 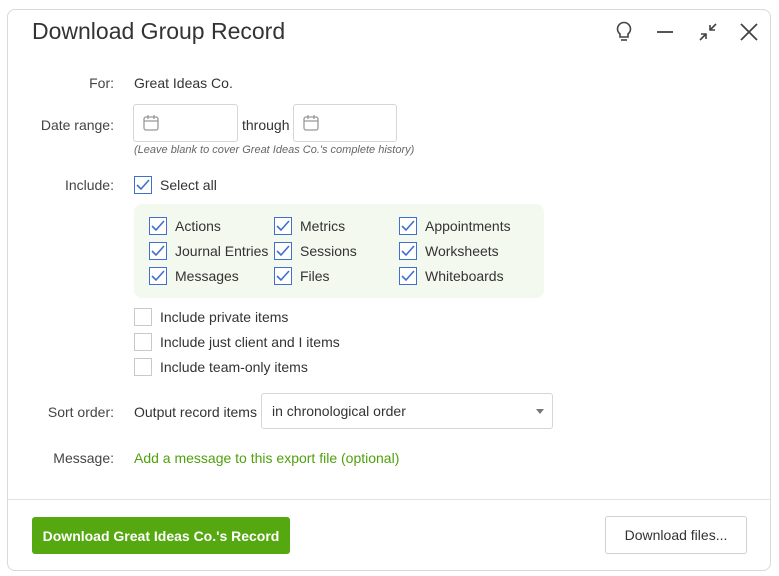 I want to click on include-item-checkbox: Files, so click(x=302, y=276).